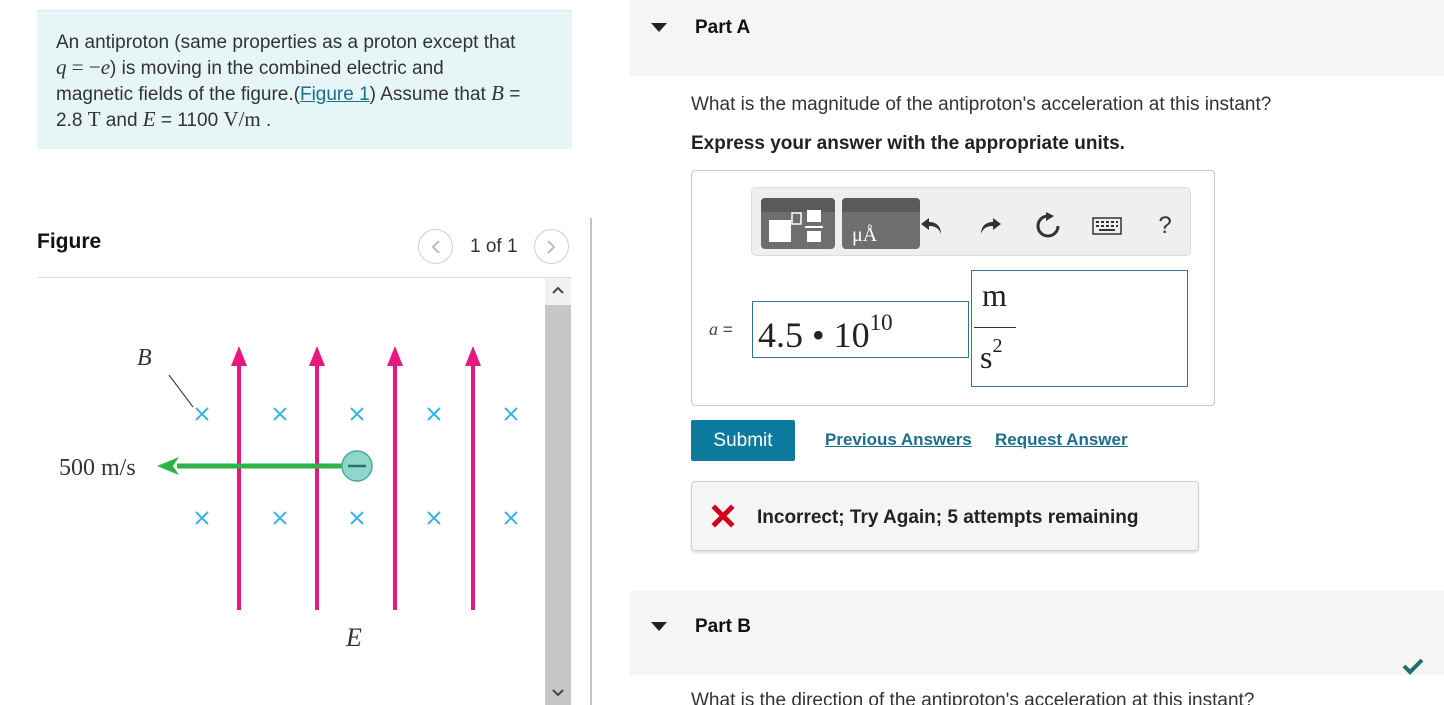  I want to click on b-label: B, so click(144, 358).